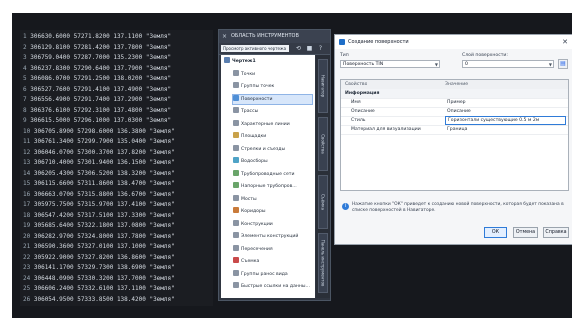 The width and height of the screenshot is (582, 336). What do you see at coordinates (25, 89) in the screenshot?
I see `line-number: 6` at bounding box center [25, 89].